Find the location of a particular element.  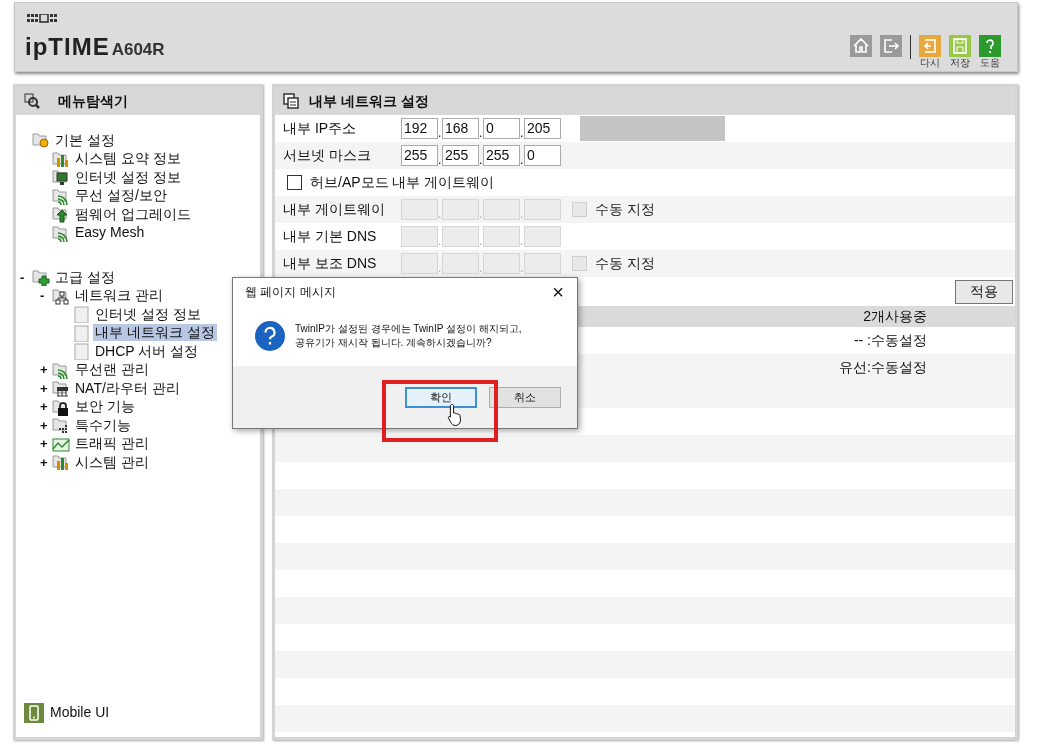

router-icon is located at coordinates (61, 388).